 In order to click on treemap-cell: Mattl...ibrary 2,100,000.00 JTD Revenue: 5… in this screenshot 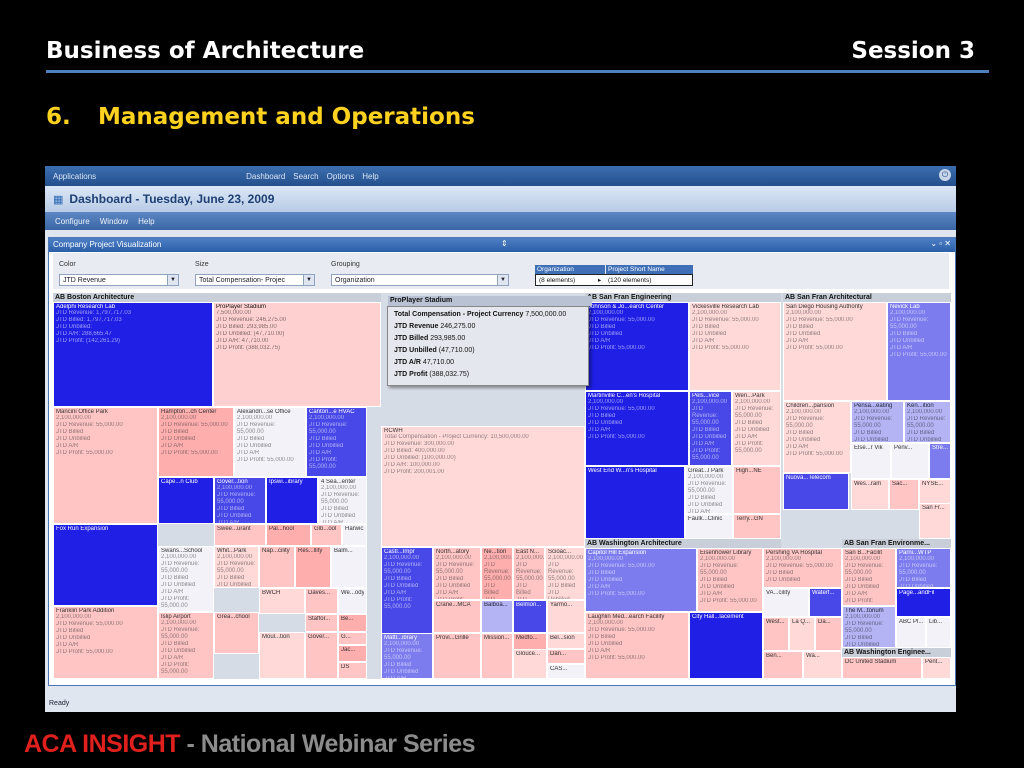, I will do `click(407, 656)`.